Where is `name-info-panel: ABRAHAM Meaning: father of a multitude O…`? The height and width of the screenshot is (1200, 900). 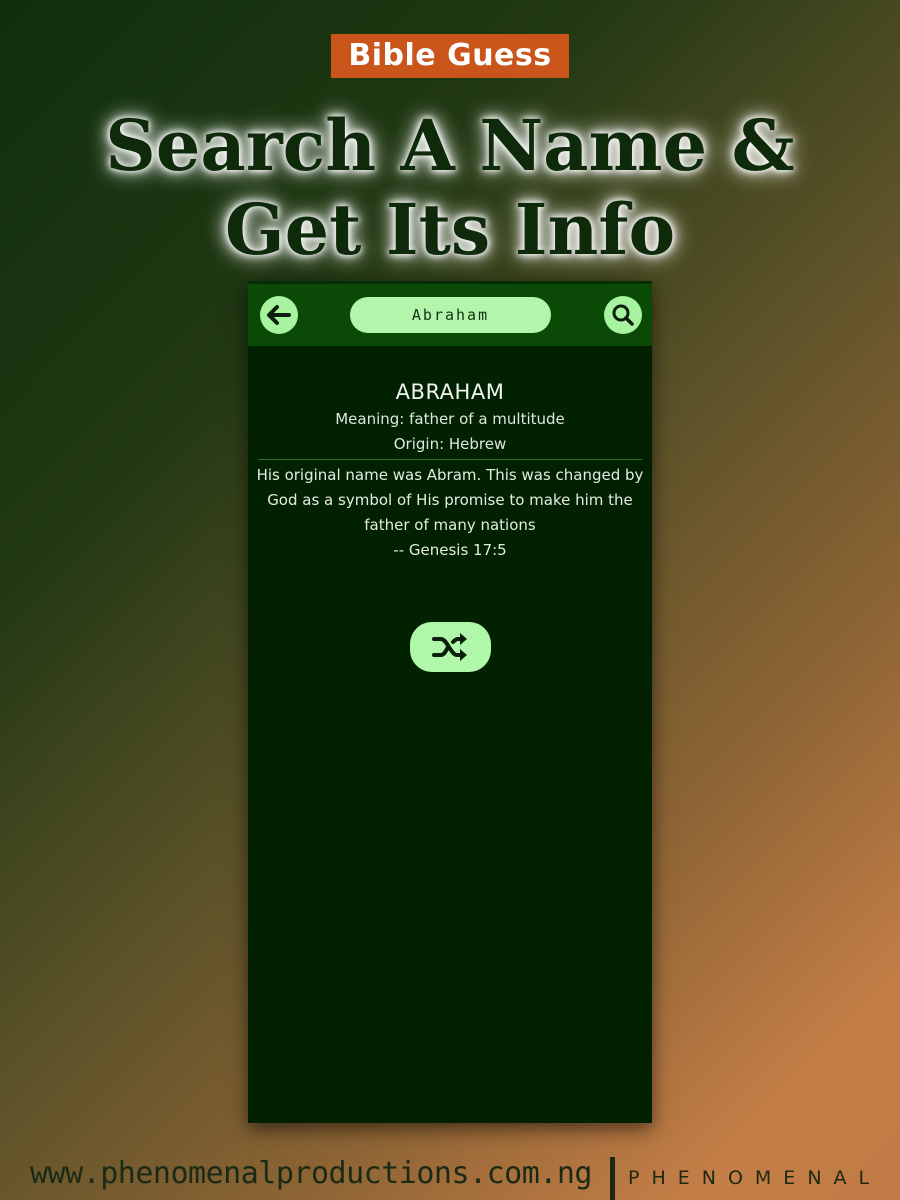 name-info-panel: ABRAHAM Meaning: father of a multitude O… is located at coordinates (450, 470).